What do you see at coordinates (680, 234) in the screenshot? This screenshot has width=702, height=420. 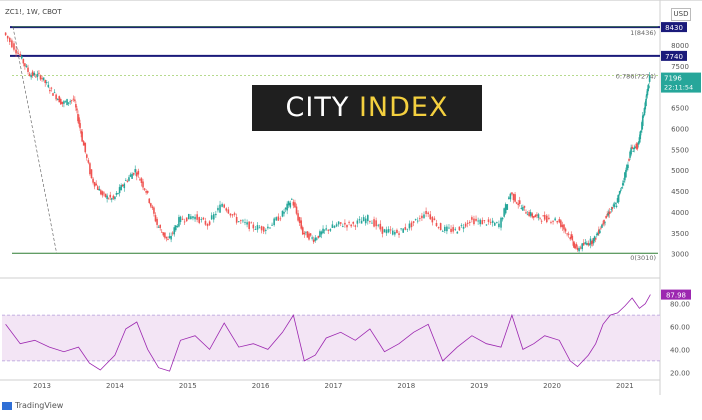 I see `price-tick-label: 3500` at bounding box center [680, 234].